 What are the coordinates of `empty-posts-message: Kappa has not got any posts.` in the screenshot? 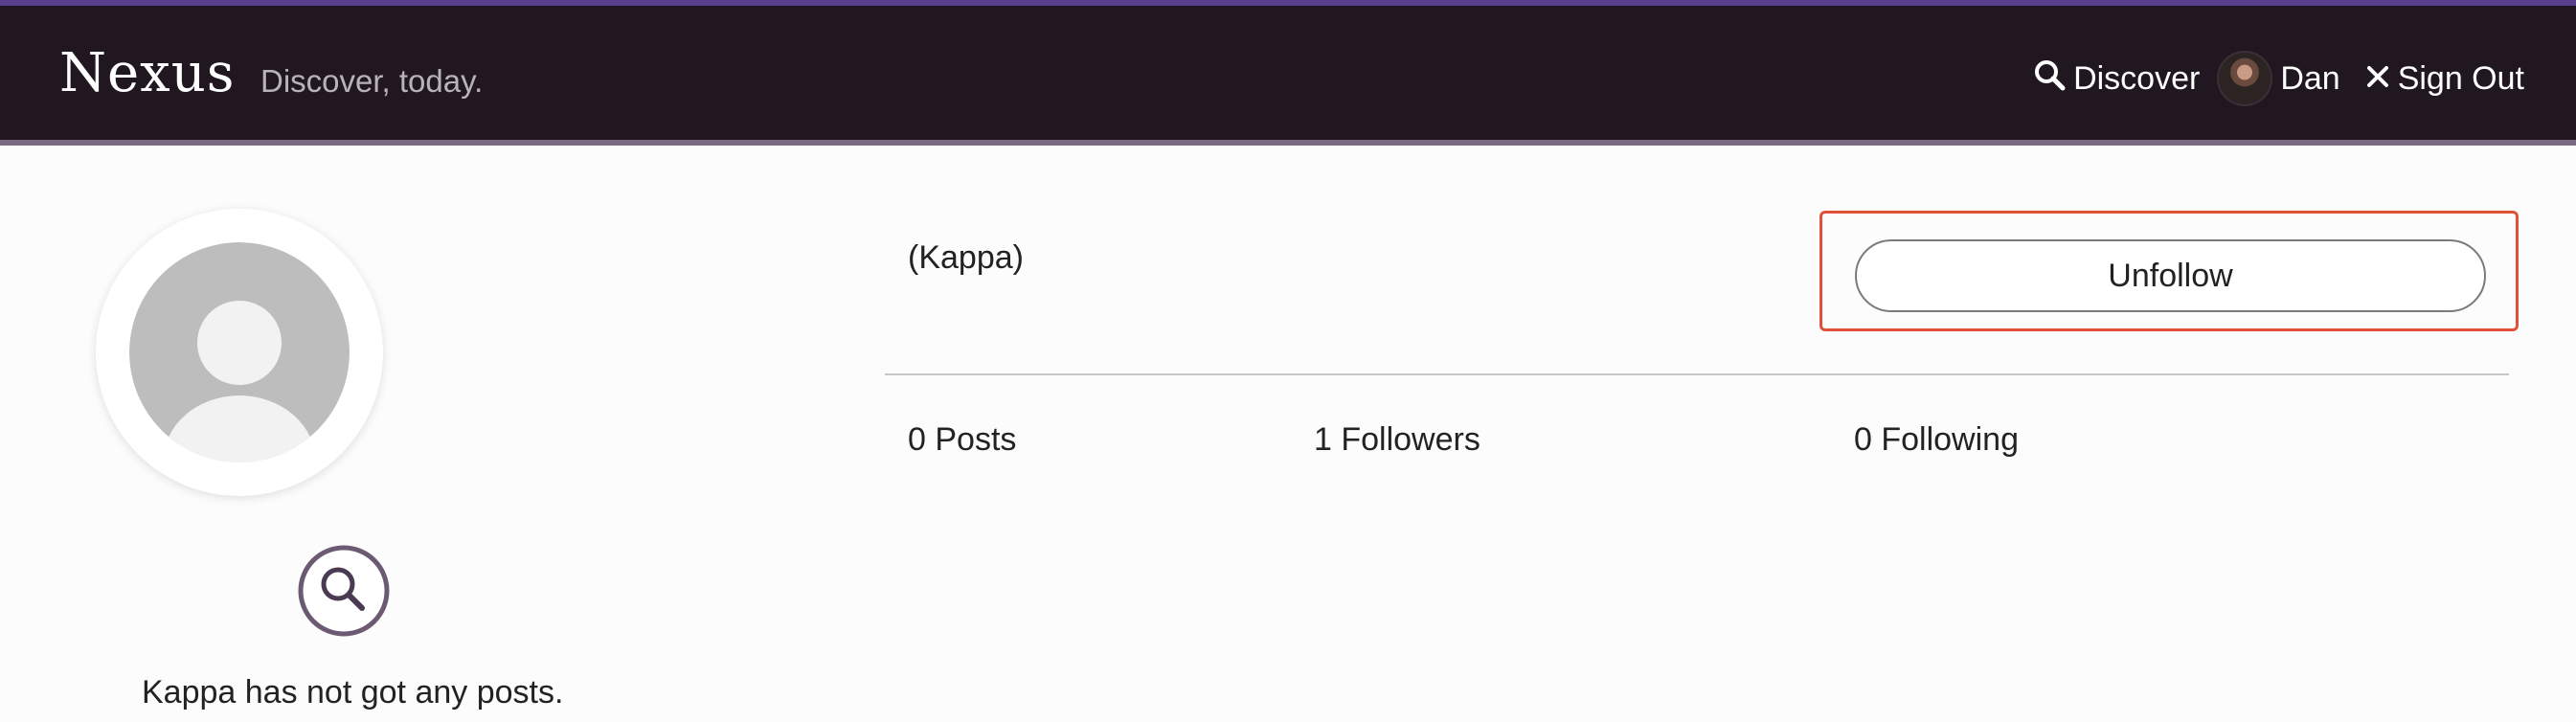 It's located at (353, 692).